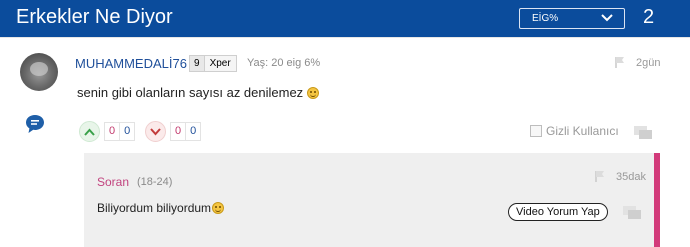  I want to click on chevron-up-icon, so click(89, 132).